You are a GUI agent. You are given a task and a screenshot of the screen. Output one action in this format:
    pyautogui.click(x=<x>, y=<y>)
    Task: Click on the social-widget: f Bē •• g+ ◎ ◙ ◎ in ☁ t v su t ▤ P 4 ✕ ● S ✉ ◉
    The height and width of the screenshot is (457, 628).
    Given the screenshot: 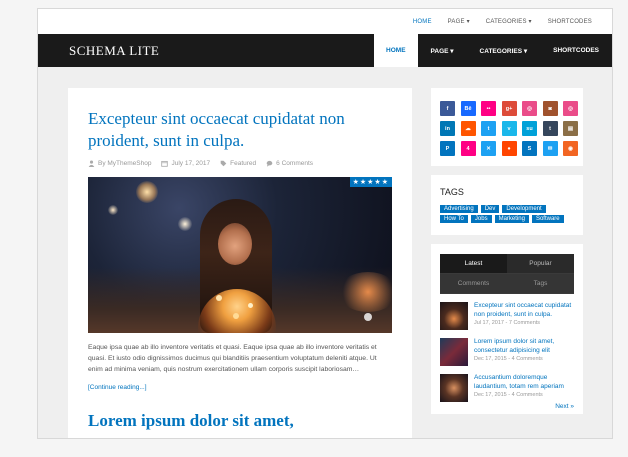 What is the action you would take?
    pyautogui.click(x=507, y=127)
    